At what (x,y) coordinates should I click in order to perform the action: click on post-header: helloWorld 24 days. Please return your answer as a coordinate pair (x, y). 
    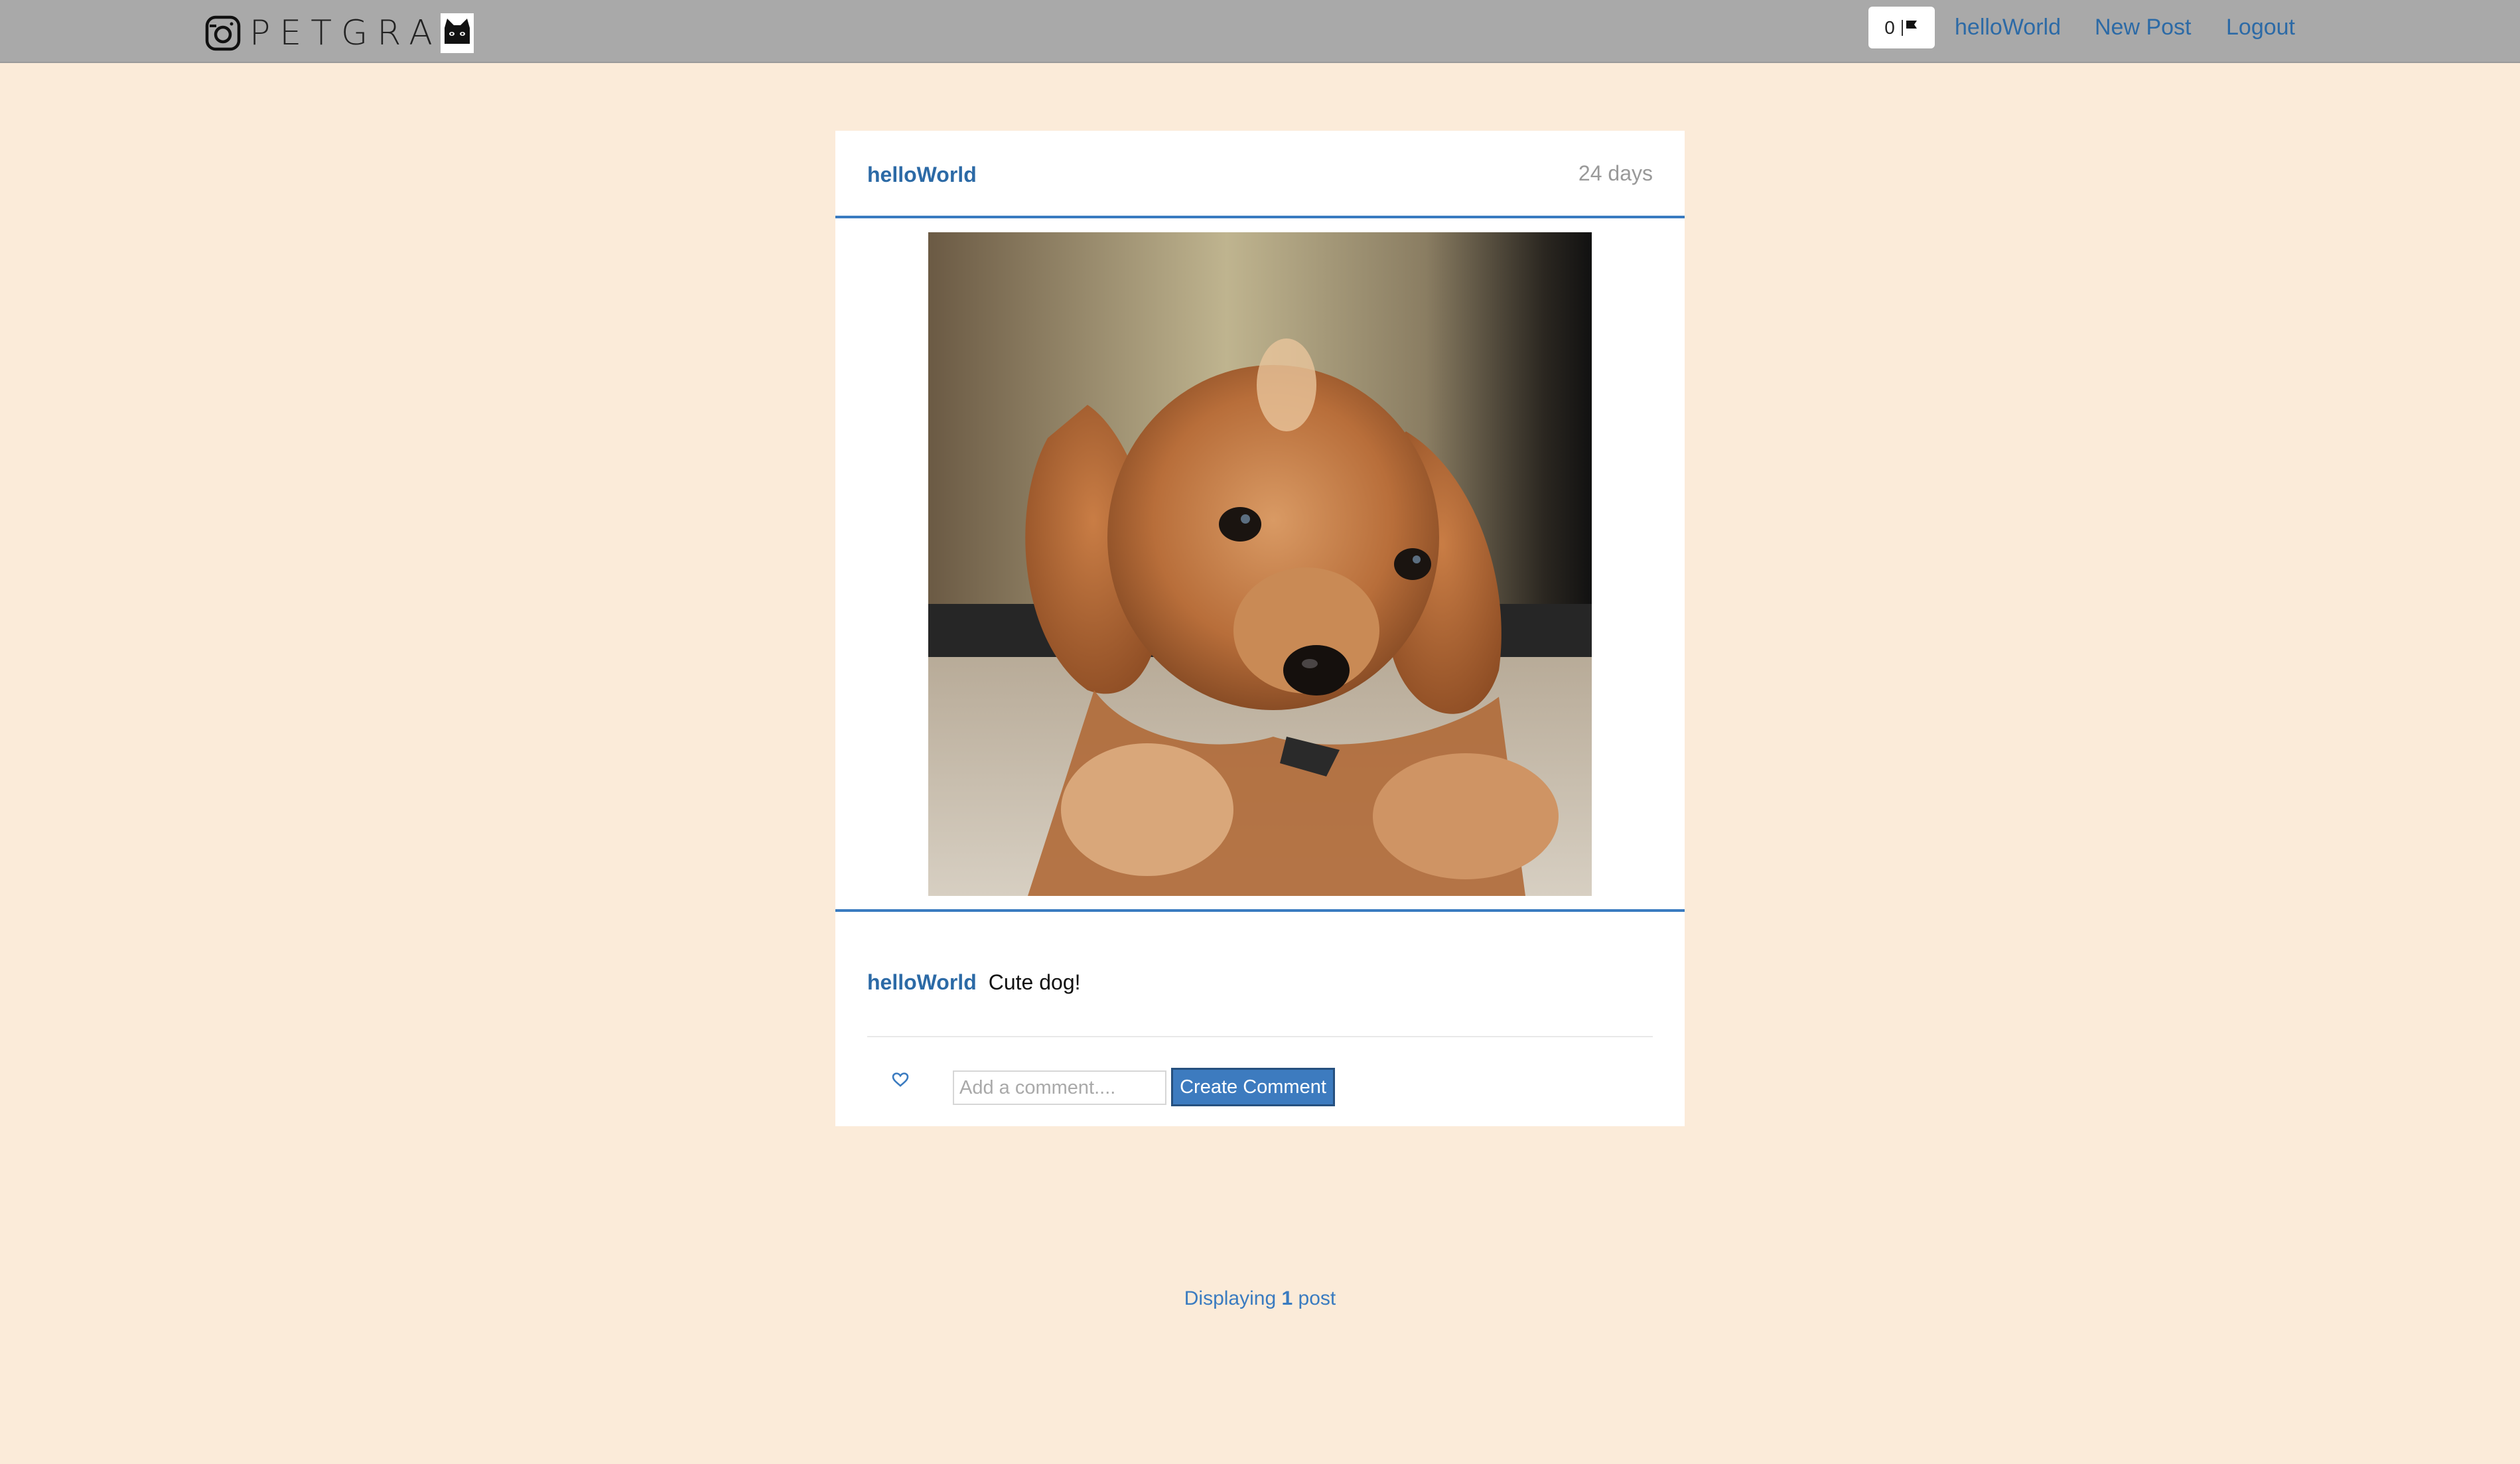
    Looking at the image, I should click on (1260, 174).